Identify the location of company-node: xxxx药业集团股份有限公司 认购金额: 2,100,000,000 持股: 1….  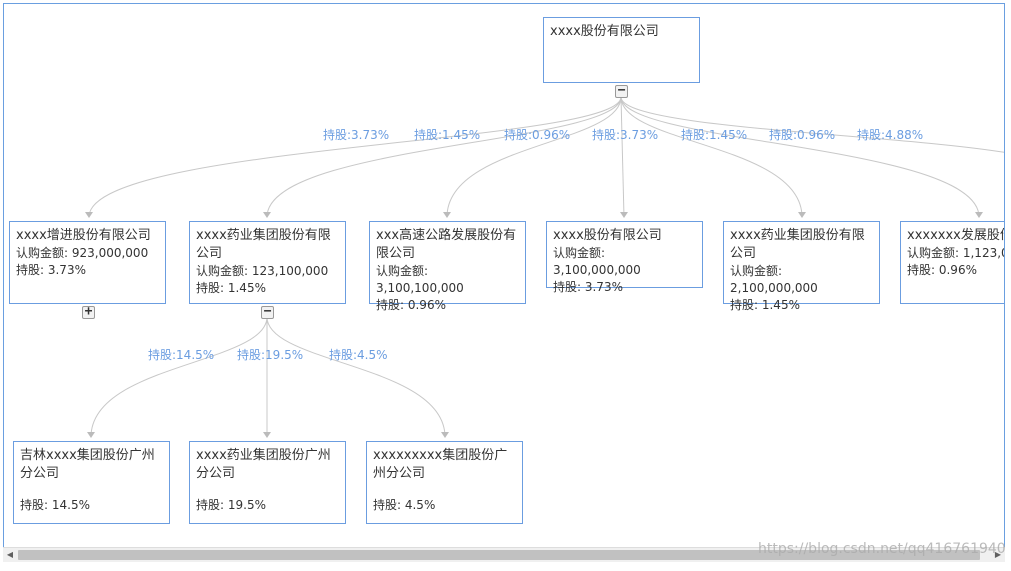
(801, 266).